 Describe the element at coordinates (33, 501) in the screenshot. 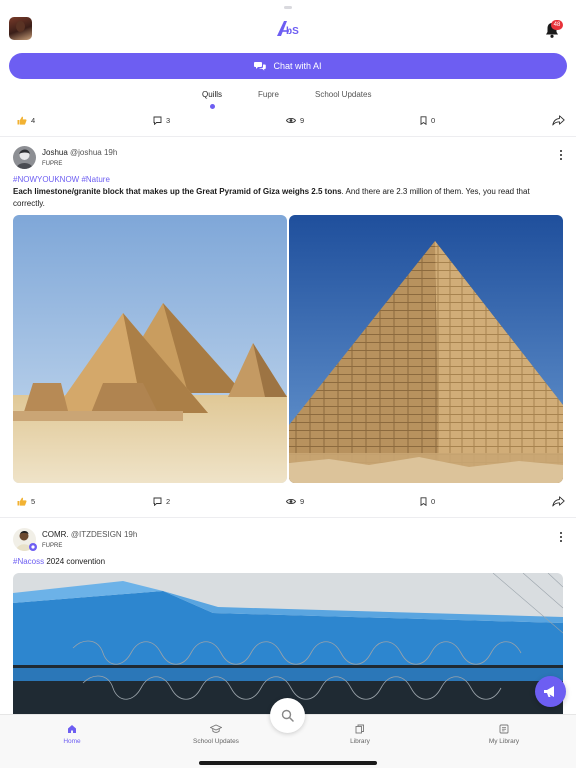

I see `like-count: 5` at that location.